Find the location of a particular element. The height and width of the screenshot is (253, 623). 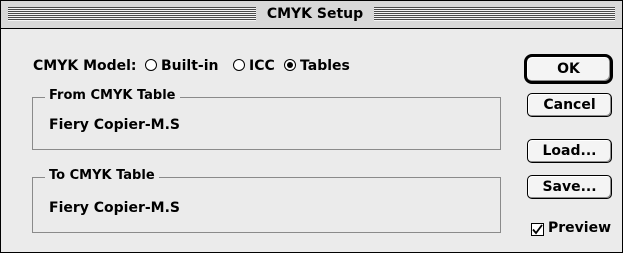

radio-icc-label: ICC is located at coordinates (262, 66).